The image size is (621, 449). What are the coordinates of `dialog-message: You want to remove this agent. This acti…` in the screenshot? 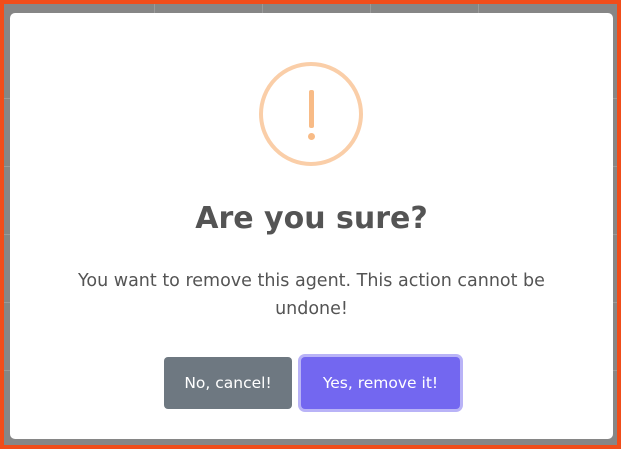 It's located at (311, 295).